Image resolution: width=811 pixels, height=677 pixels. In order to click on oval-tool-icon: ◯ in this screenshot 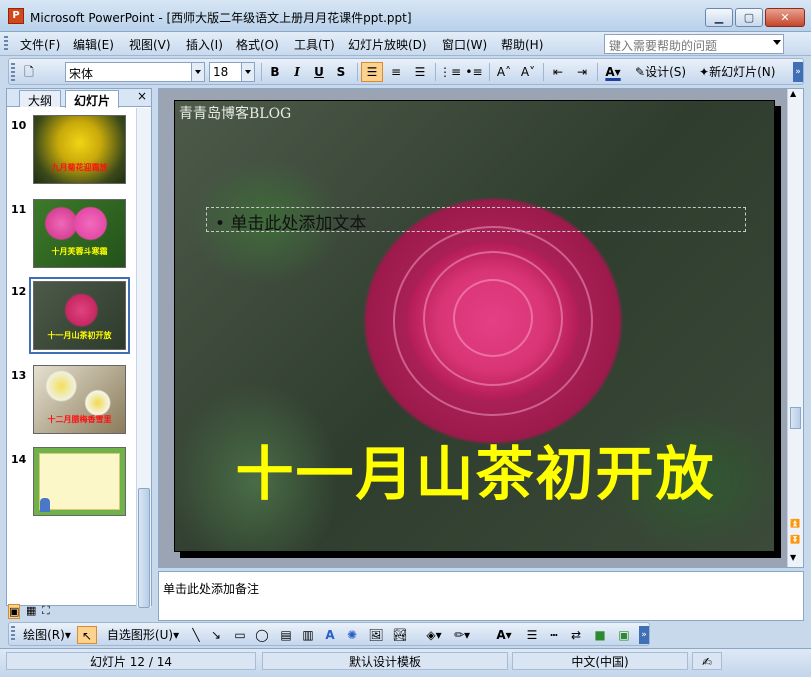, I will do `click(262, 635)`.